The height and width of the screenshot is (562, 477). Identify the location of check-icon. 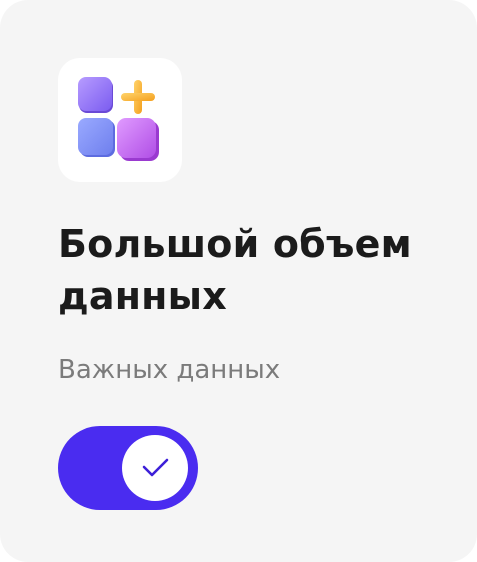
(155, 467).